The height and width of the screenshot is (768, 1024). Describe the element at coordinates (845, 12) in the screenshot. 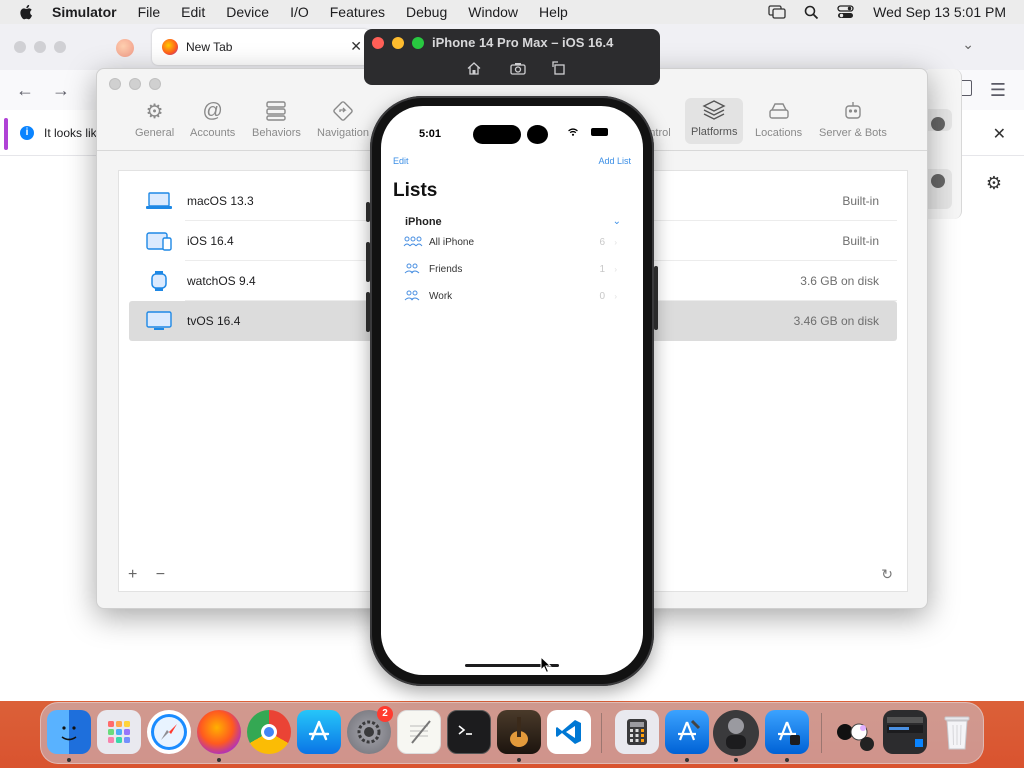

I see `control-center-icon` at that location.